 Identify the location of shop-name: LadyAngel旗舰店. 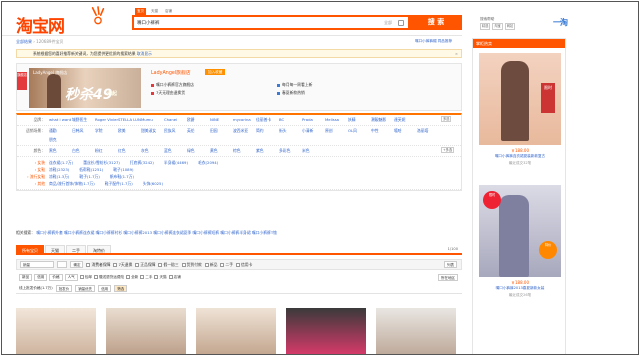
(171, 72).